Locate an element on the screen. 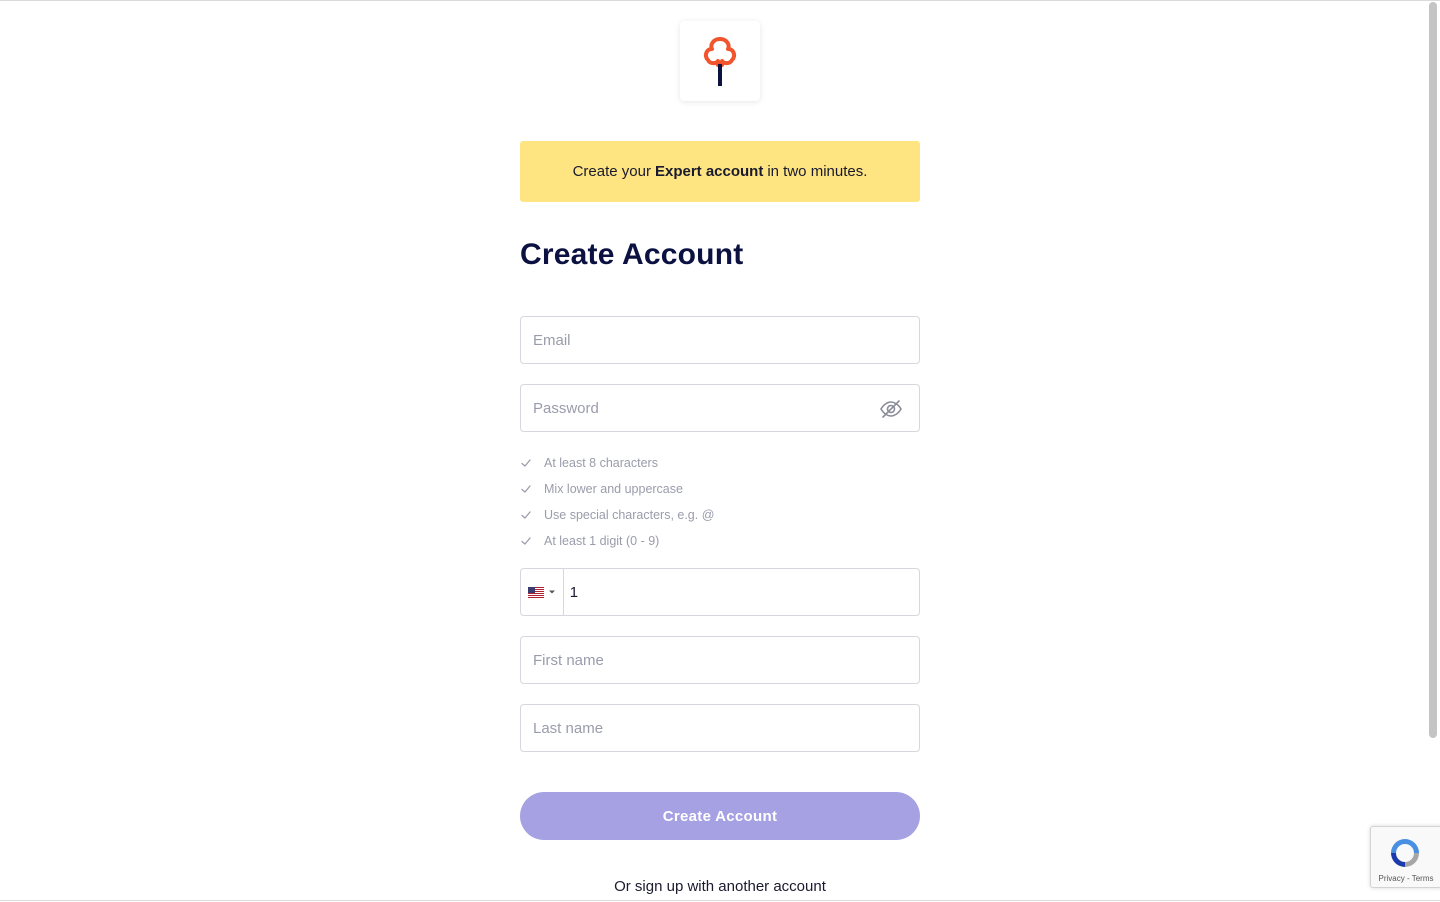  email-field-wrapper is located at coordinates (720, 340).